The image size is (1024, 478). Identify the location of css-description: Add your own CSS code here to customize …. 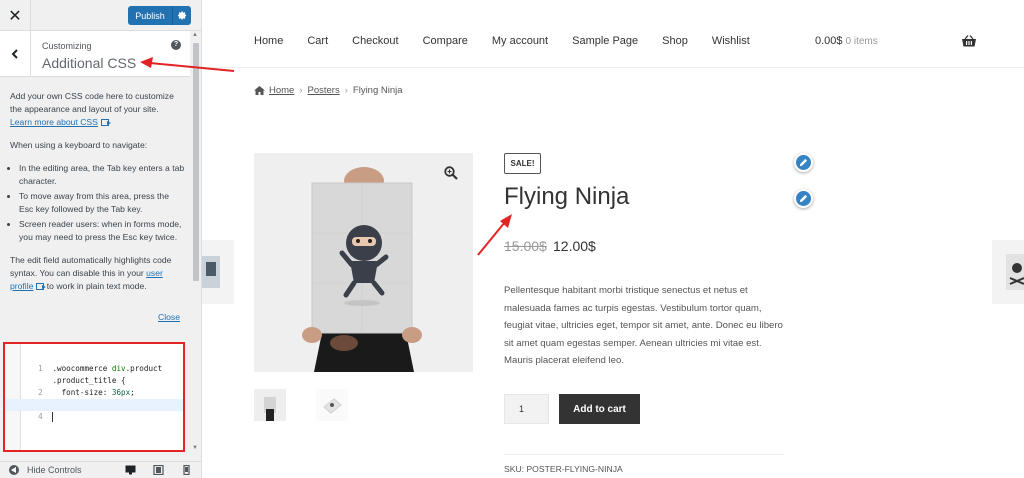
(97, 196).